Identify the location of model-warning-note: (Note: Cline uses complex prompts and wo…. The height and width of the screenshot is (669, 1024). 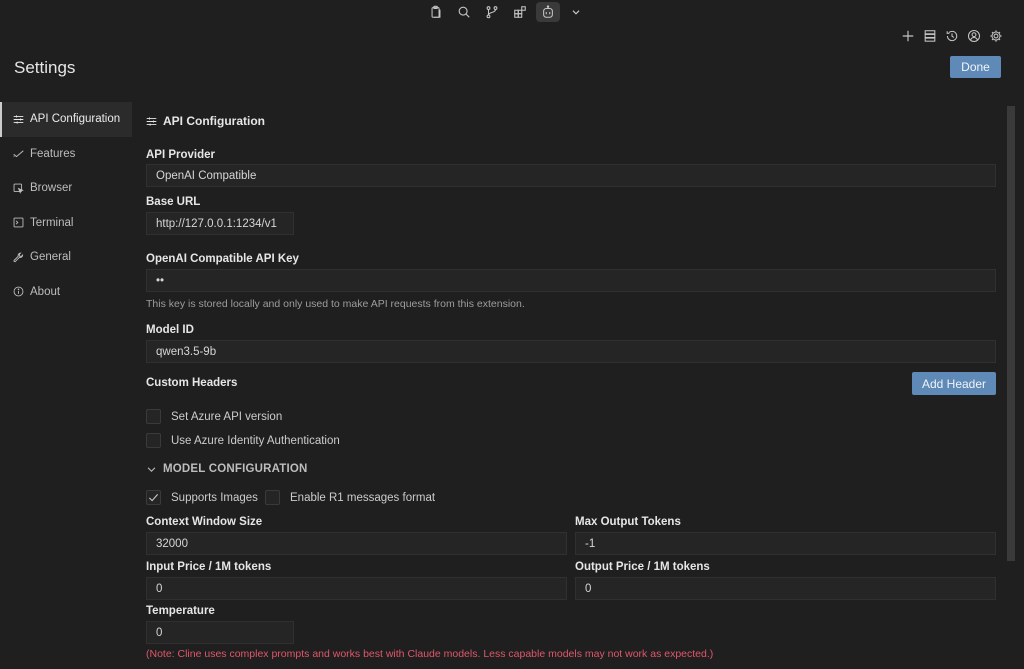
(430, 654).